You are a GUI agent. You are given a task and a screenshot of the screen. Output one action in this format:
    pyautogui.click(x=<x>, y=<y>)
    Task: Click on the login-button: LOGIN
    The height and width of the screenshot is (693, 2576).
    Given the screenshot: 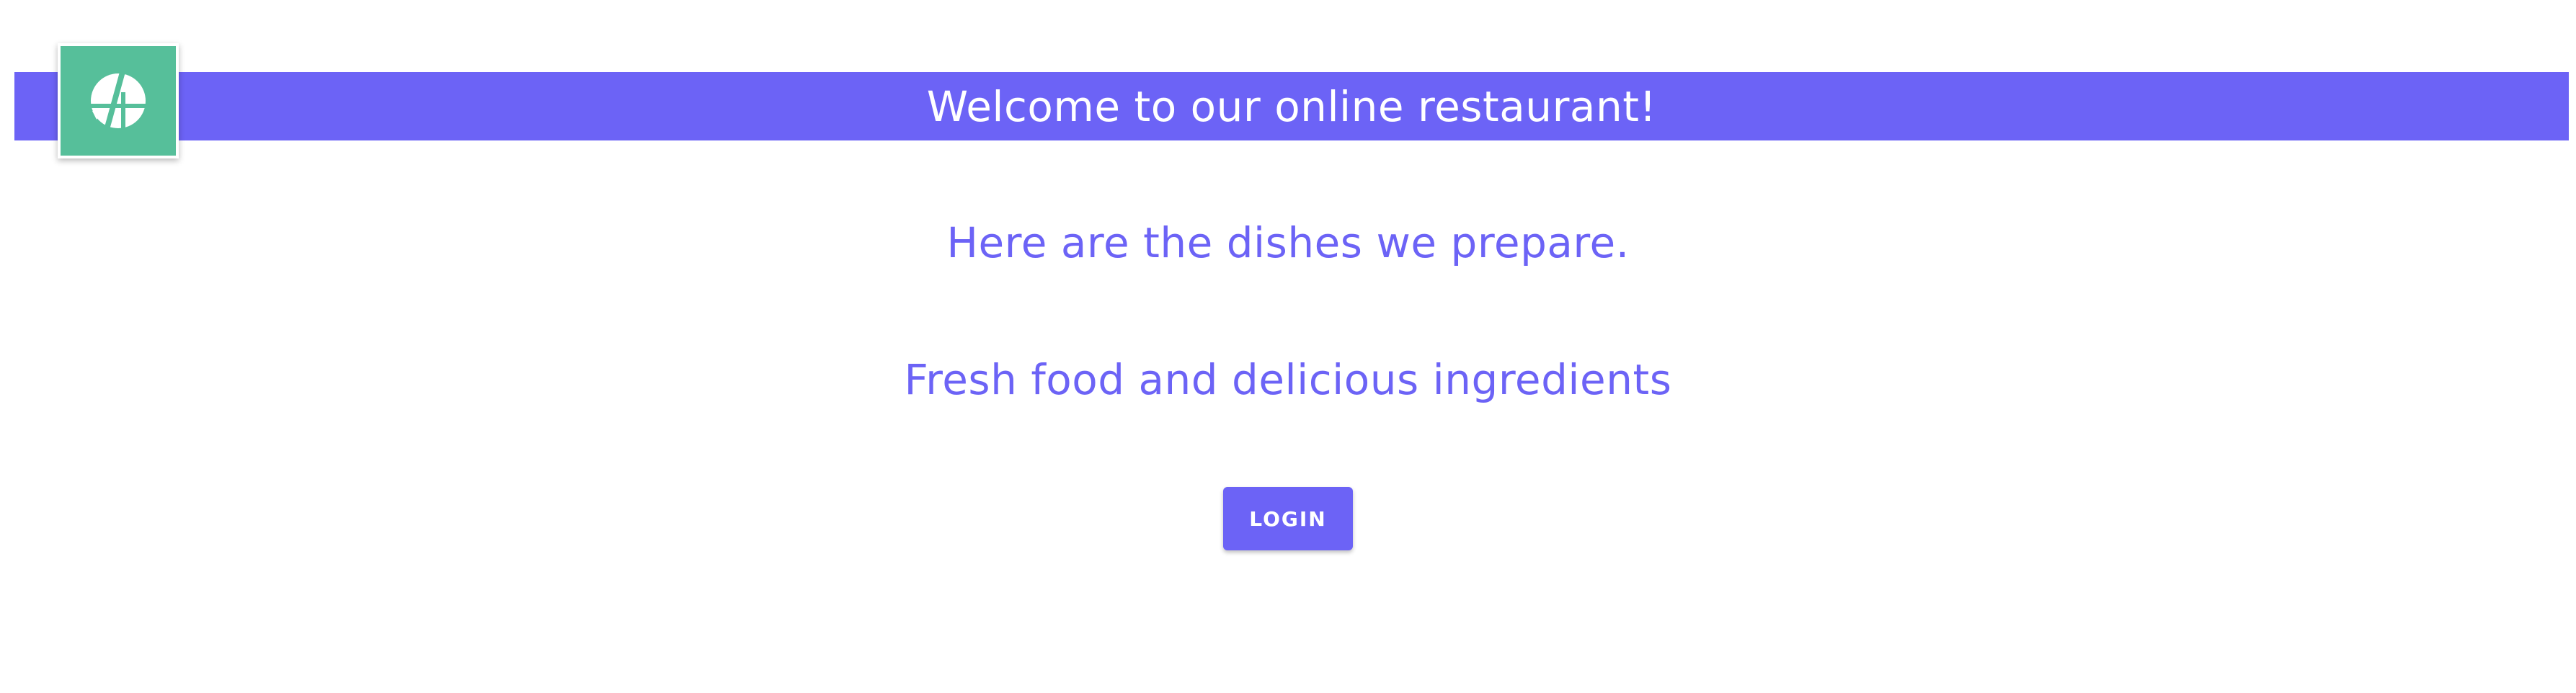 What is the action you would take?
    pyautogui.click(x=1288, y=518)
    